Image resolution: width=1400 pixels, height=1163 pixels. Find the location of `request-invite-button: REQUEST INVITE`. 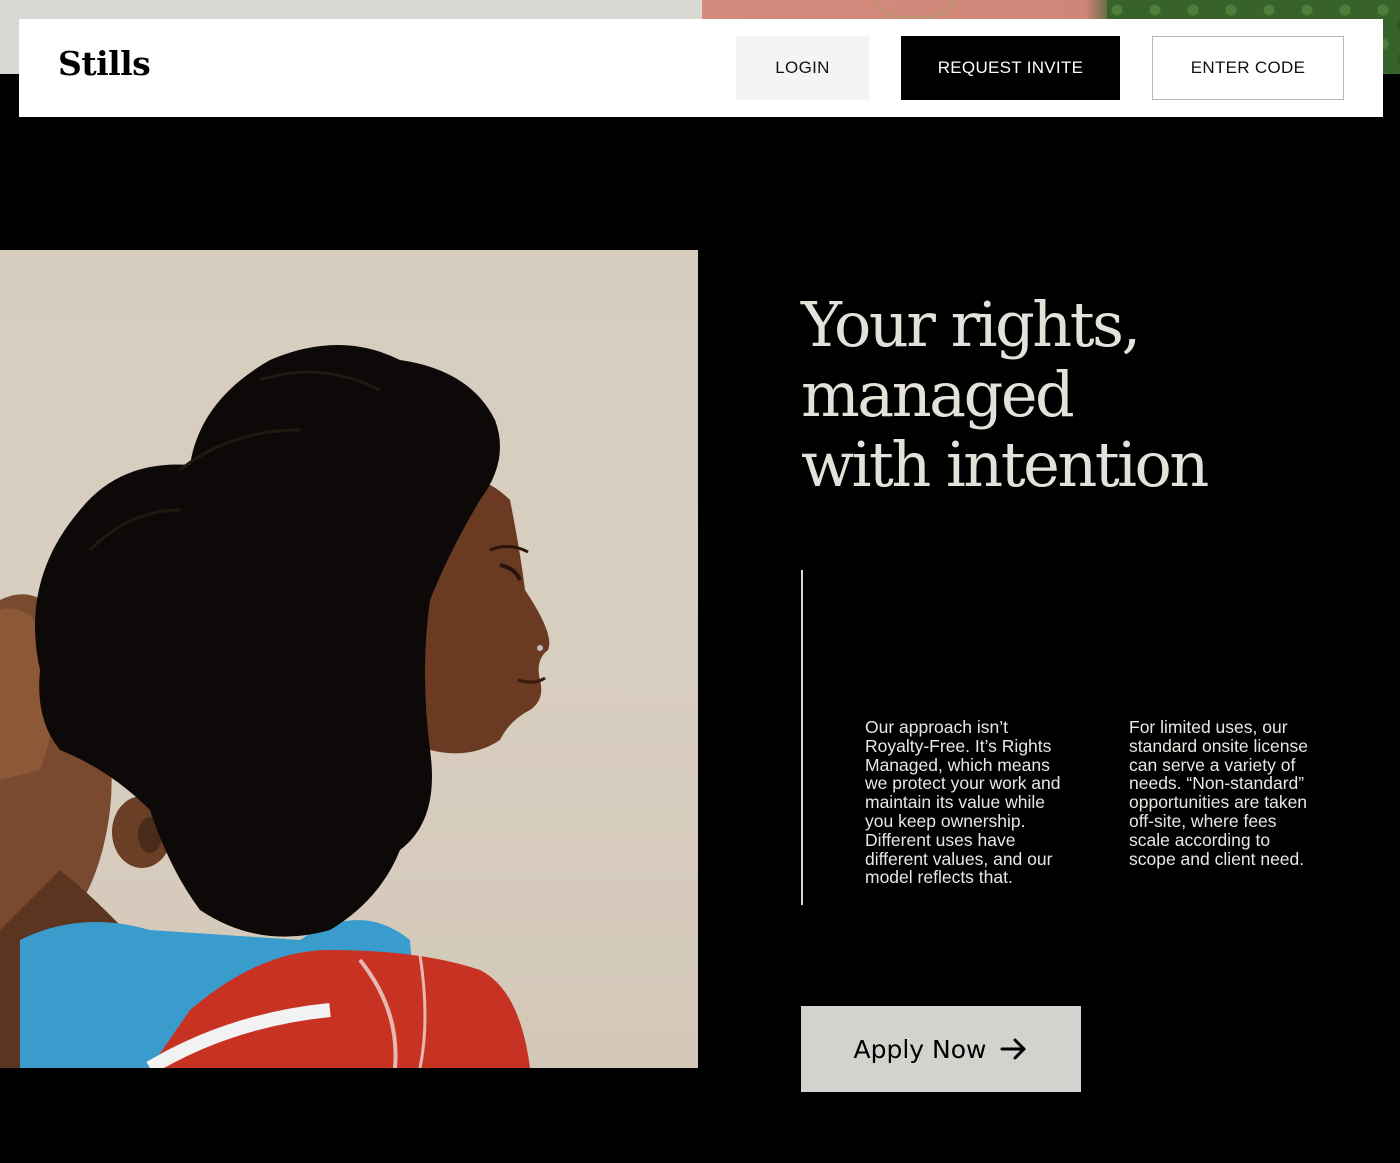

request-invite-button: REQUEST INVITE is located at coordinates (1010, 68).